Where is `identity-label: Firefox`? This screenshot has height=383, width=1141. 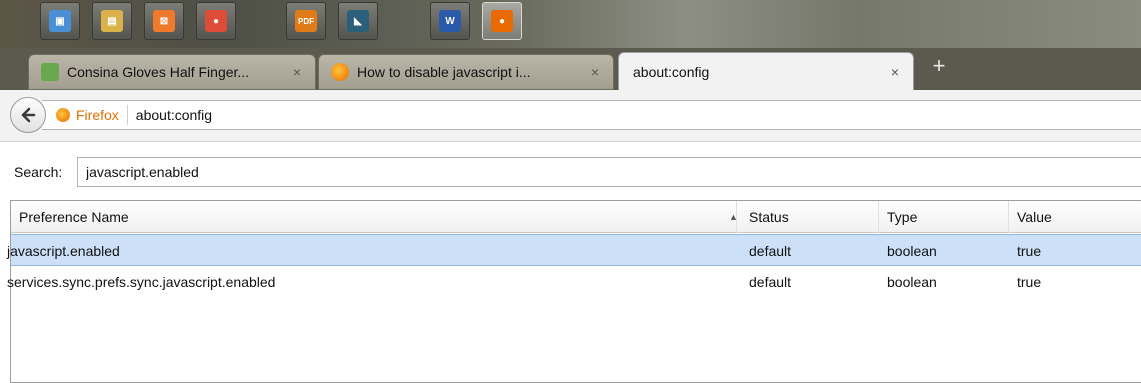
identity-label: Firefox is located at coordinates (97, 115).